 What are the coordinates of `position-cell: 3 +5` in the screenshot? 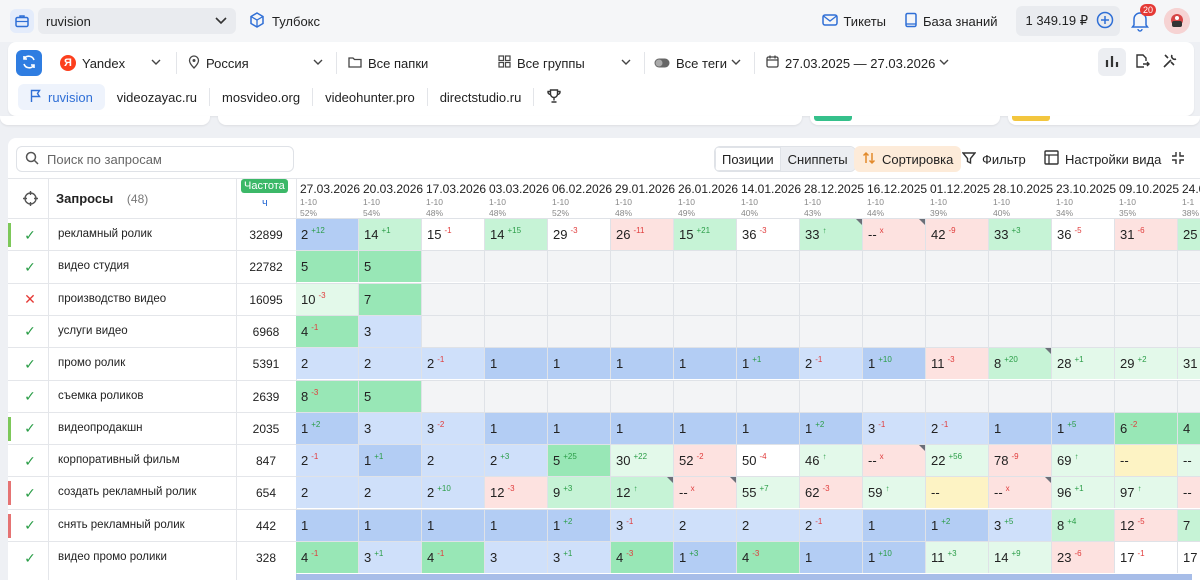 It's located at (1020, 524).